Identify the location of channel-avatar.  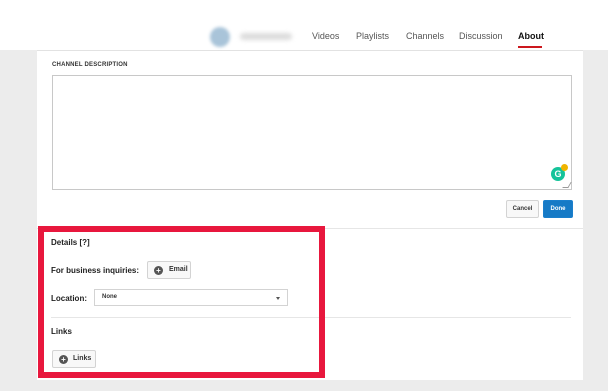
(220, 37).